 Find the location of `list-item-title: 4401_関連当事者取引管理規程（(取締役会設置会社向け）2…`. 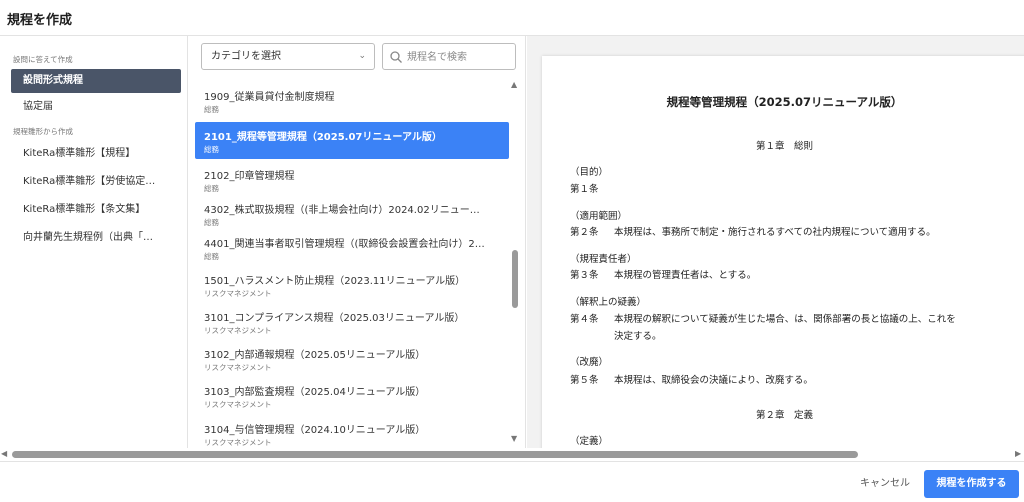

list-item-title: 4401_関連当事者取引管理規程（(取締役会設置会社向け）2… is located at coordinates (344, 244).